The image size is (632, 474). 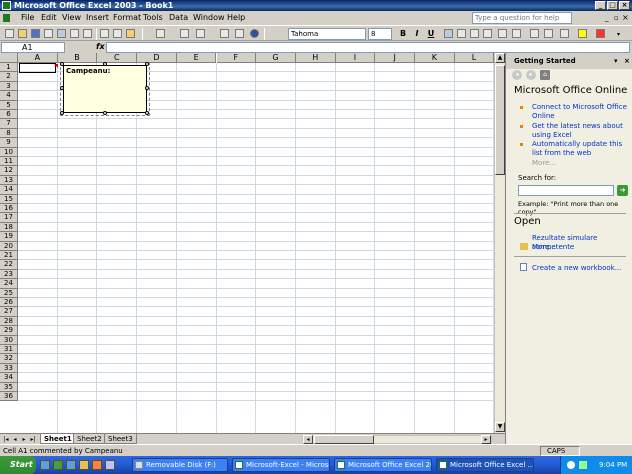 I want to click on row-header-18: 18, so click(x=9, y=227).